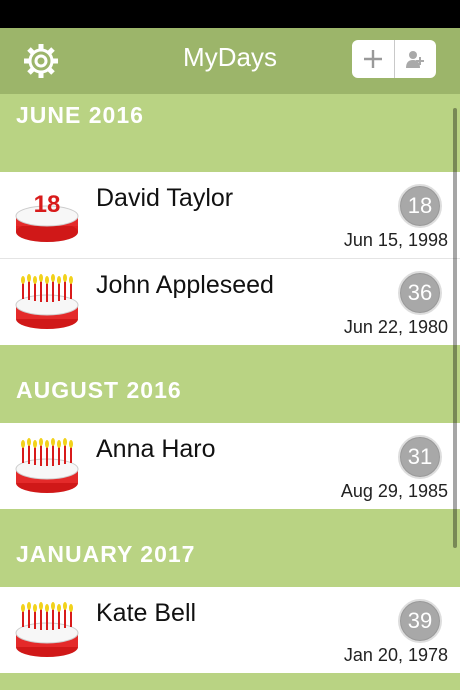 The height and width of the screenshot is (690, 460). I want to click on birth-date: Jan 20, 1978, so click(395, 655).